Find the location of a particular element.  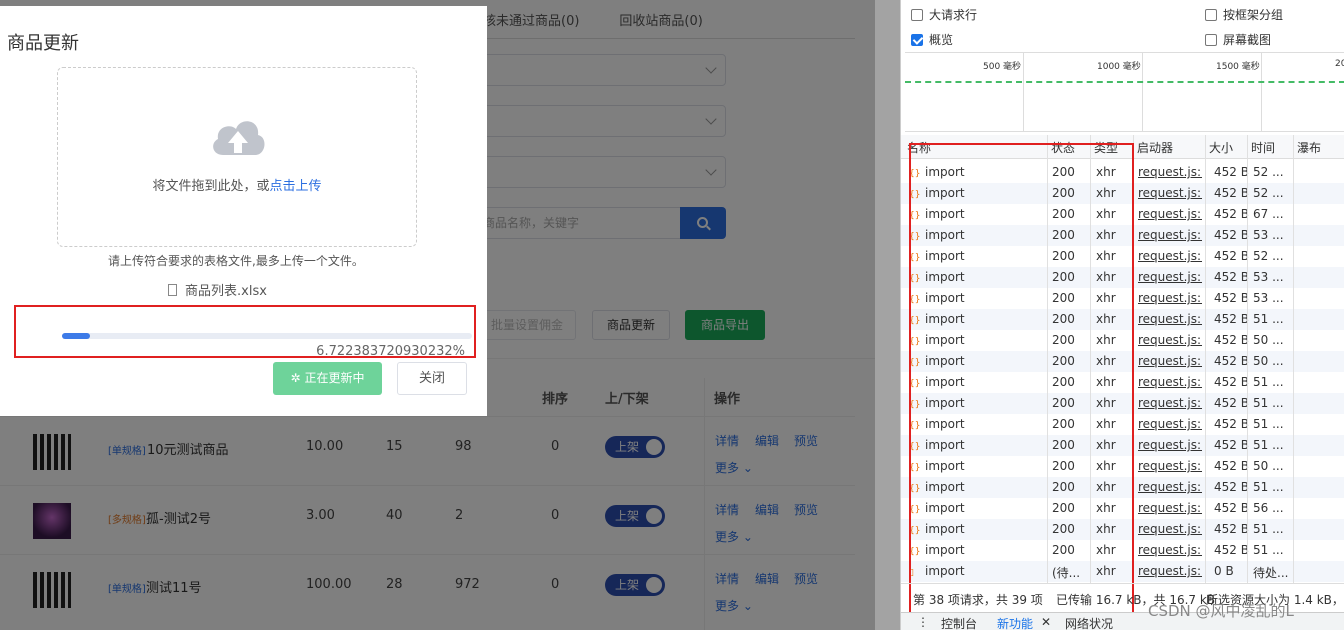

column-header-initiator: 启动器 is located at coordinates (1155, 147).